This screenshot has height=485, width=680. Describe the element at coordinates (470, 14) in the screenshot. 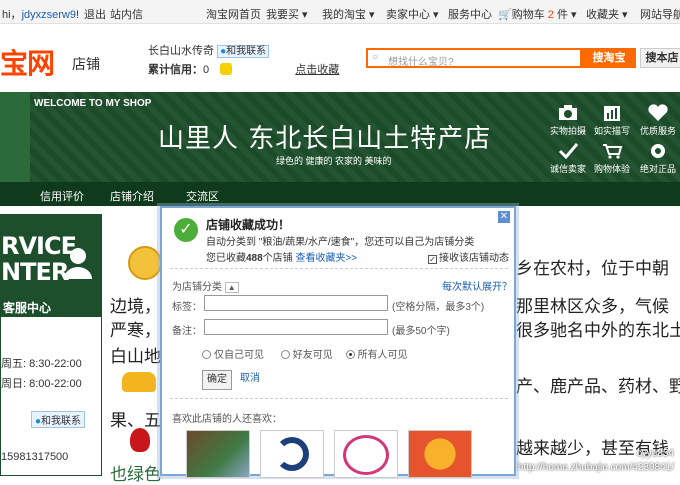

I see `nav-service-link: 服务中心` at that location.